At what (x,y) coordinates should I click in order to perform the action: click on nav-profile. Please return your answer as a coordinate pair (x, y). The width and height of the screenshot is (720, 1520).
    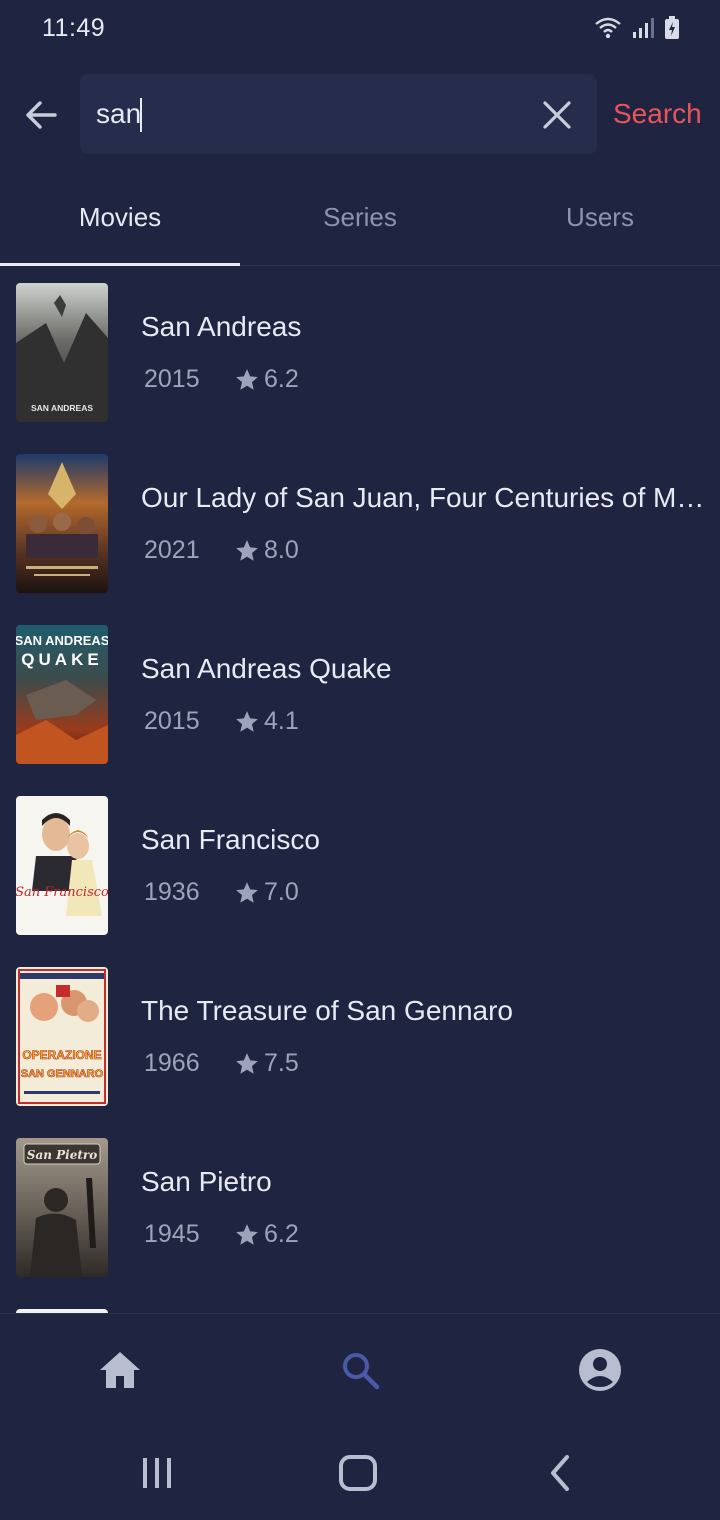
    Looking at the image, I should click on (600, 1370).